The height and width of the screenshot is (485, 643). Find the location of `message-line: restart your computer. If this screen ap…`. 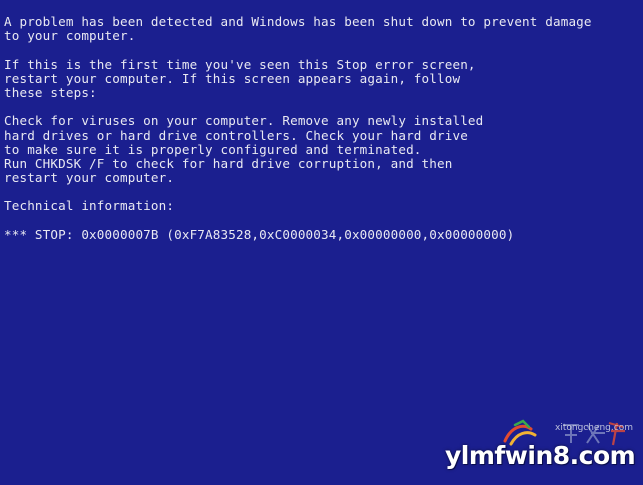

message-line: restart your computer. If this screen ap… is located at coordinates (232, 78).